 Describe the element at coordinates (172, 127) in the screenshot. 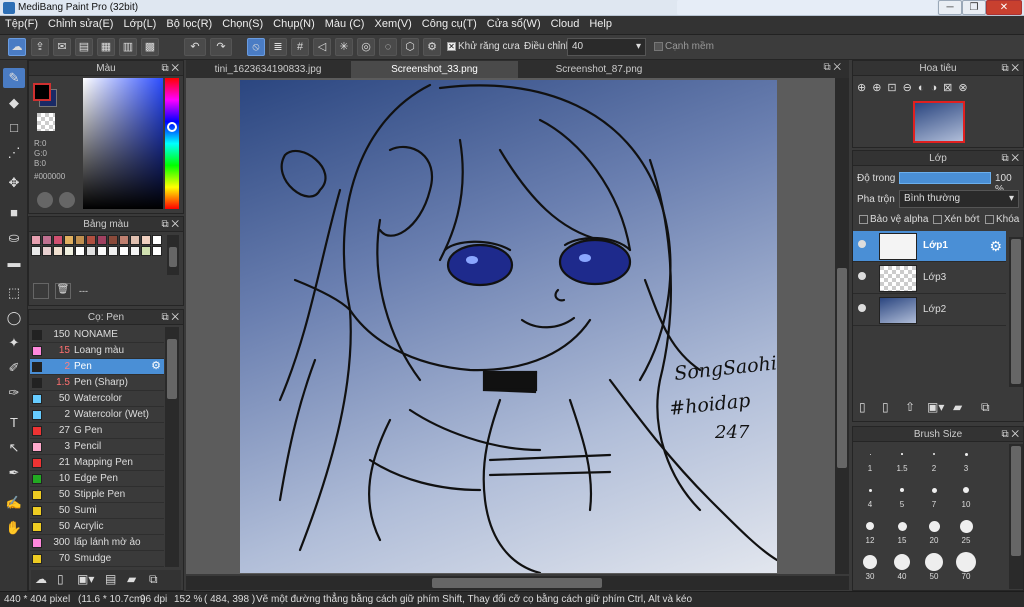

I see `hue-slider-handle` at that location.